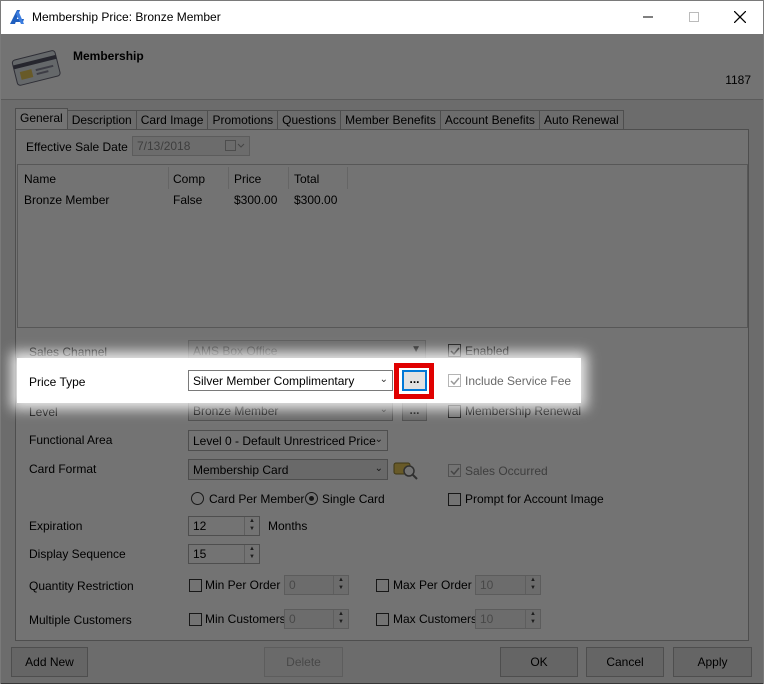  Describe the element at coordinates (454, 380) in the screenshot. I see `include-service-fee-checkbox` at that location.